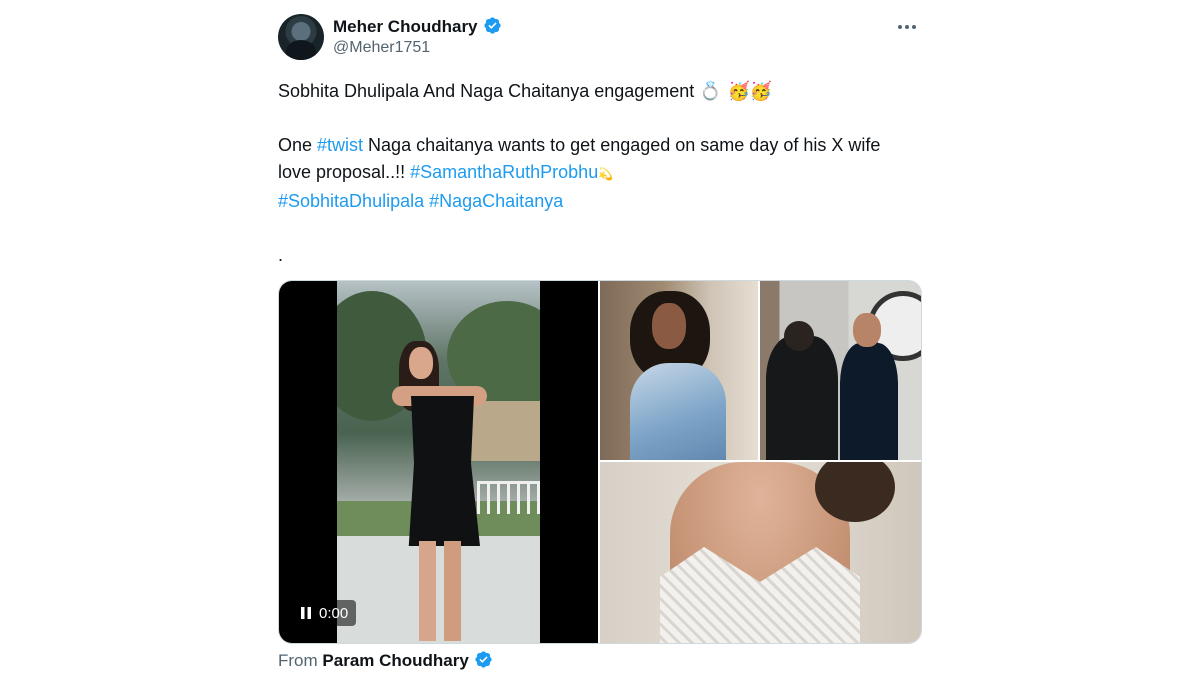 The height and width of the screenshot is (675, 1200). I want to click on hashtag-twist: #twist, so click(340, 145).